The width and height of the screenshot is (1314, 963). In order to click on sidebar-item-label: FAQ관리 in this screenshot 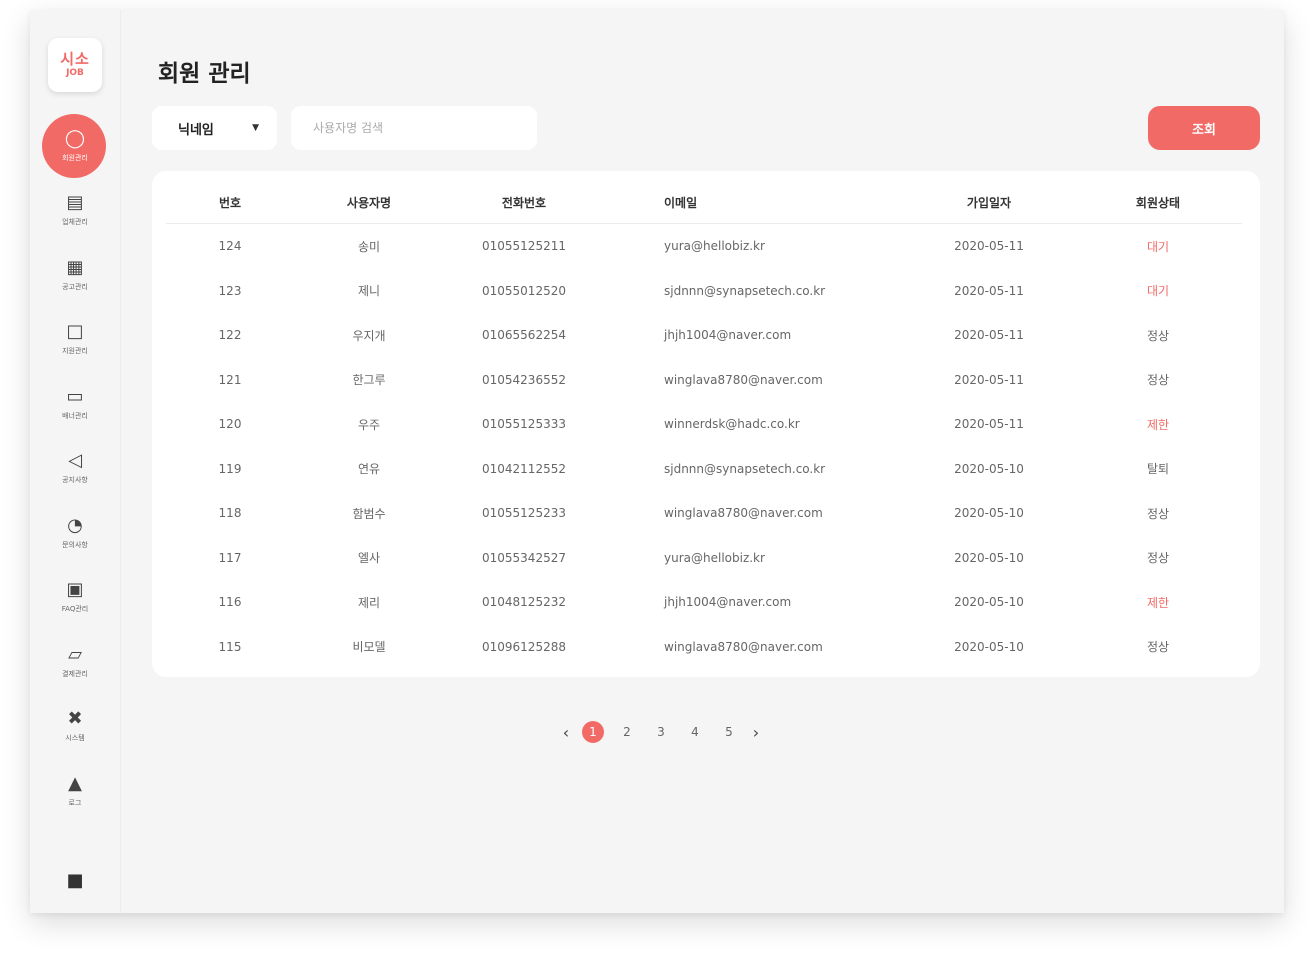, I will do `click(75, 609)`.